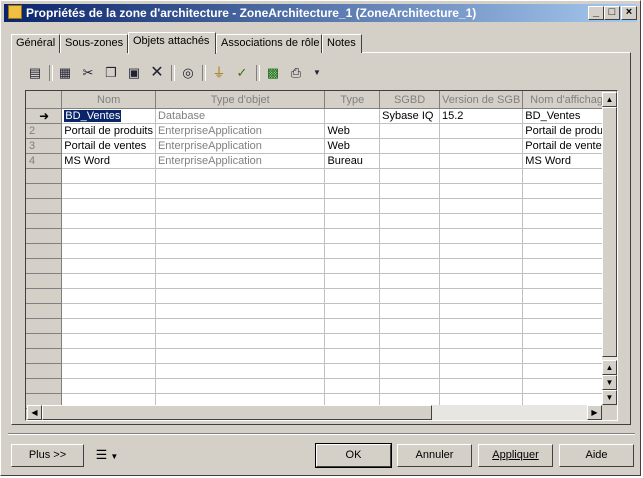 Image resolution: width=643 pixels, height=478 pixels. Describe the element at coordinates (94, 43) in the screenshot. I see `tab-sous-zones: Sous-zones` at that location.